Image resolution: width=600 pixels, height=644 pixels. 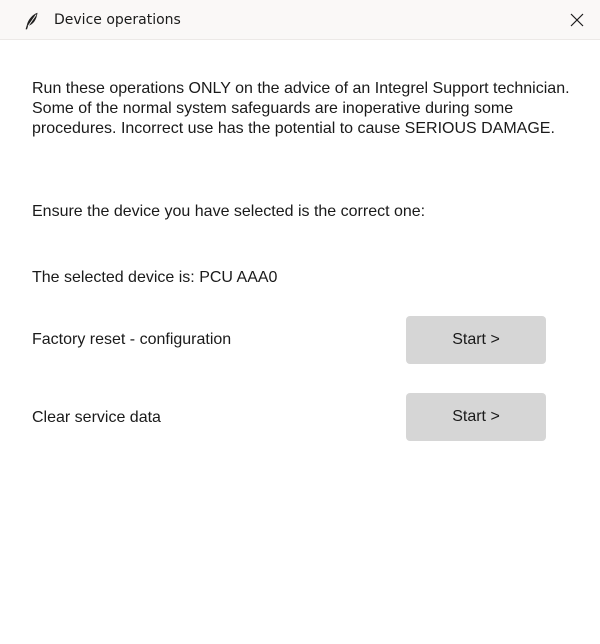 I want to click on clear-service-data-start-button: Start >, so click(x=476, y=417).